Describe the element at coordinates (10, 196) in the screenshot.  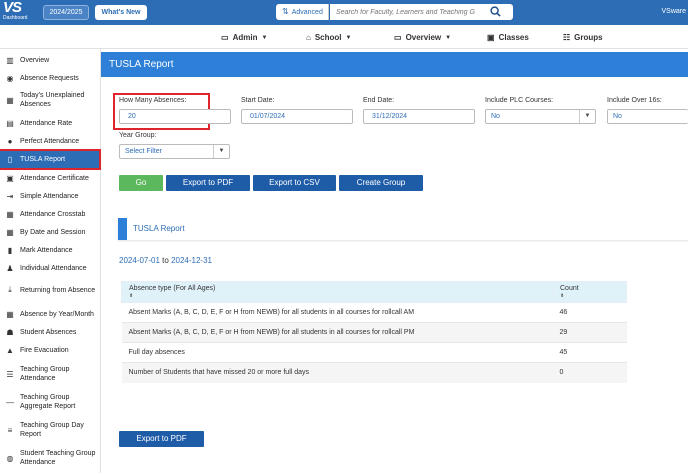
I see `login-icon: ⇥` at that location.